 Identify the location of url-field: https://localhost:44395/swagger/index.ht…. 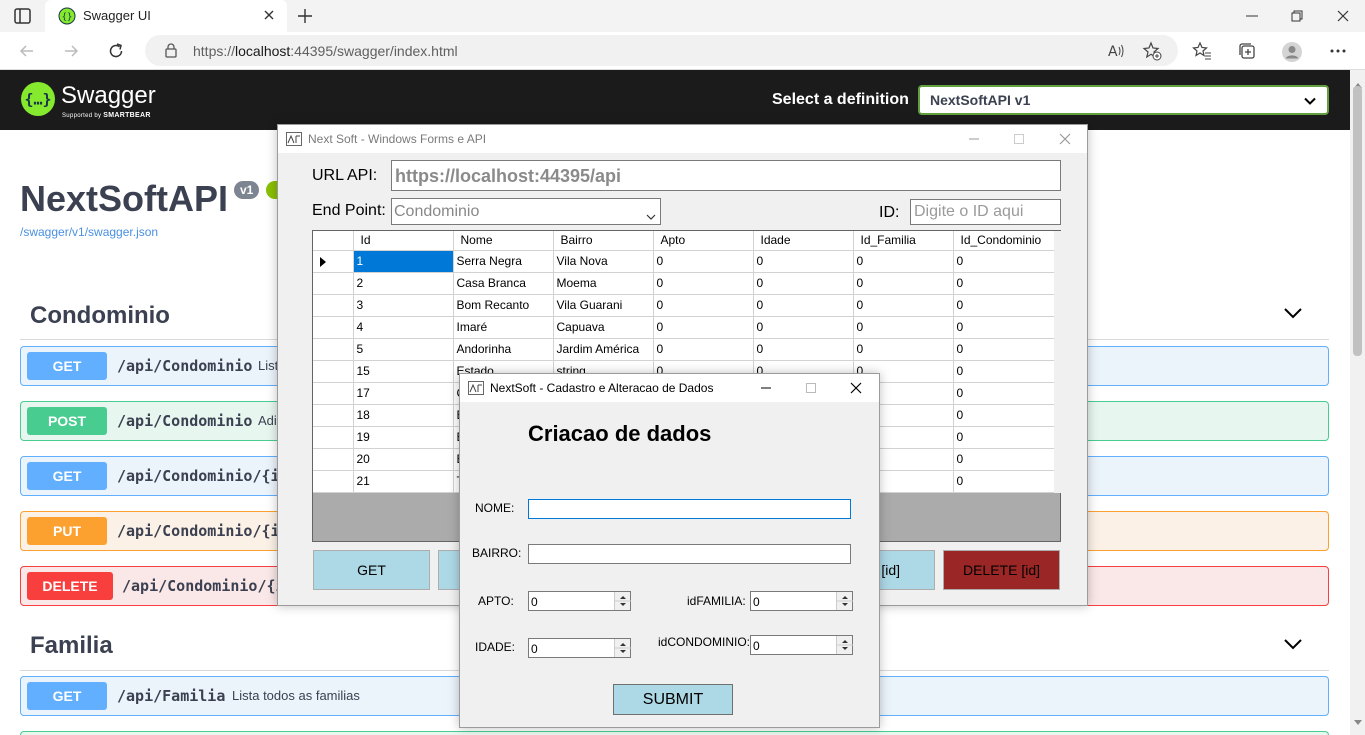
(661, 50).